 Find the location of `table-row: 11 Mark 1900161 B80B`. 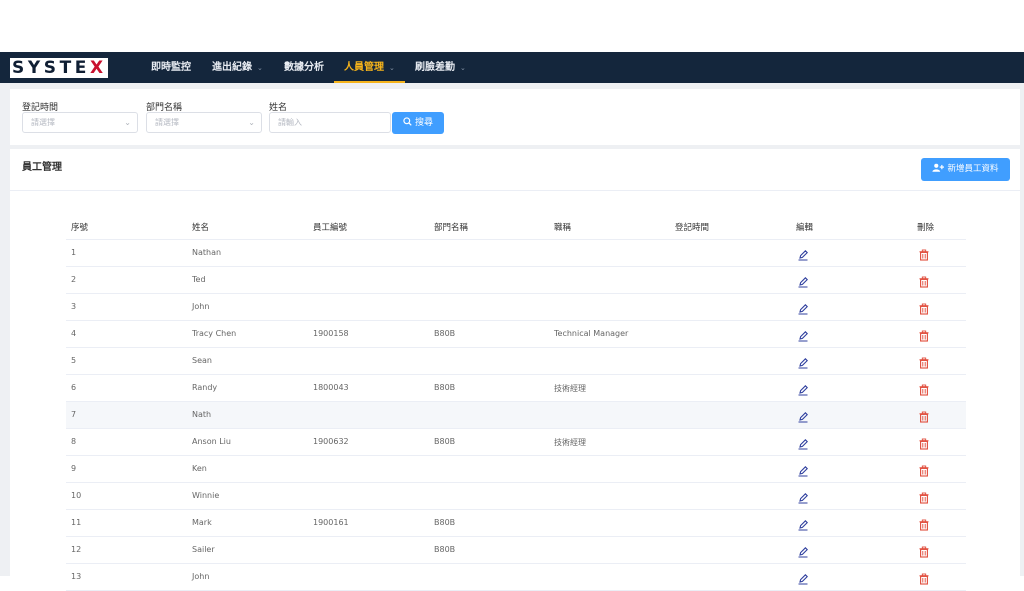

table-row: 11 Mark 1900161 B80B is located at coordinates (516, 523).